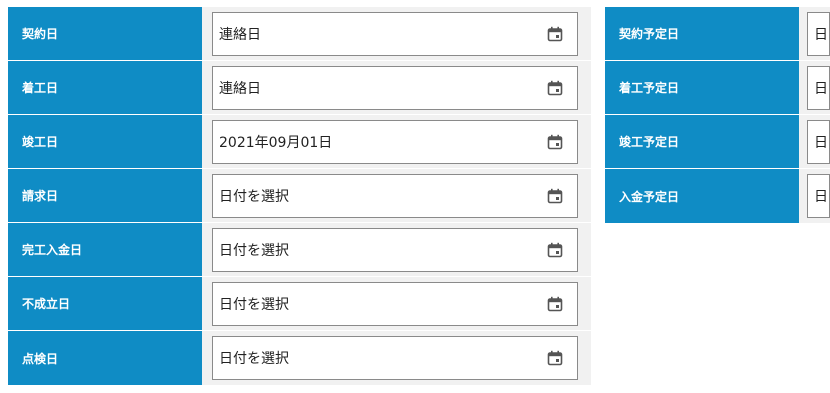 Image resolution: width=830 pixels, height=393 pixels. I want to click on field-label: 不成立日, so click(105, 303).